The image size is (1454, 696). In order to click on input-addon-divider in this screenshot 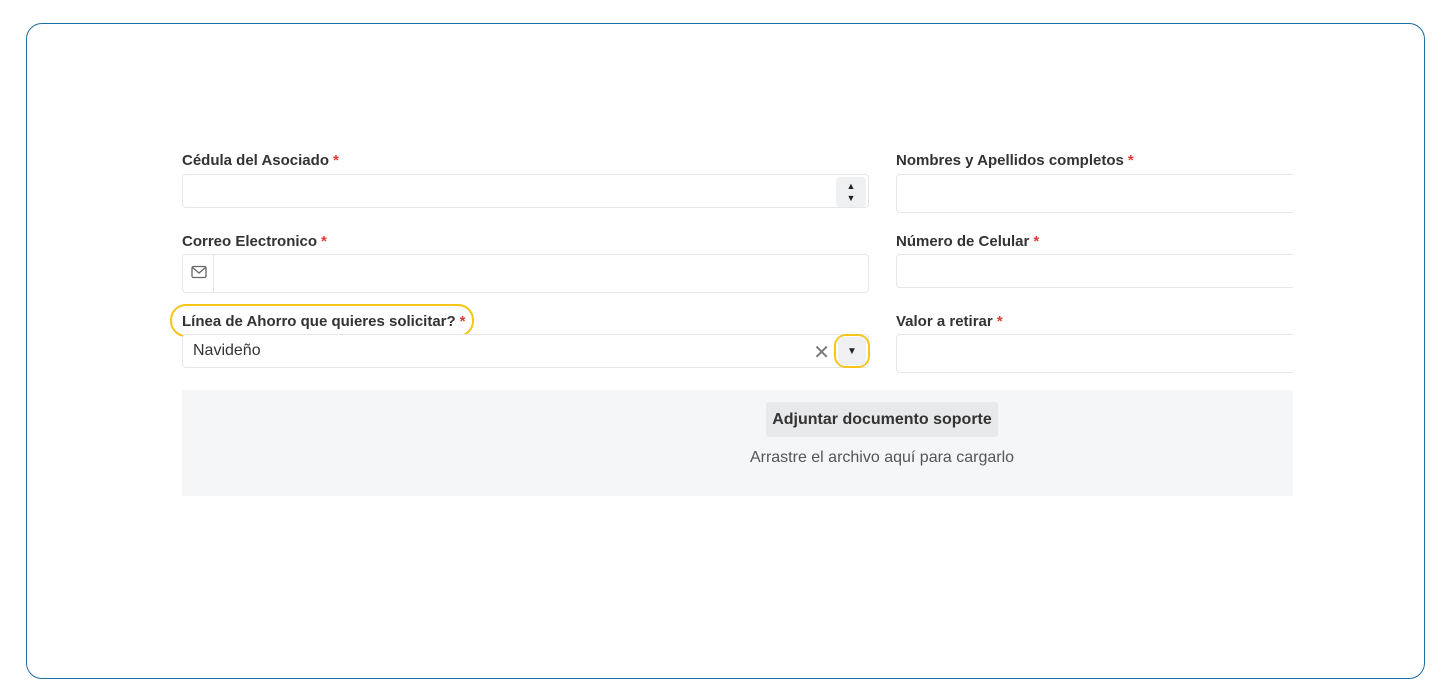, I will do `click(213, 273)`.